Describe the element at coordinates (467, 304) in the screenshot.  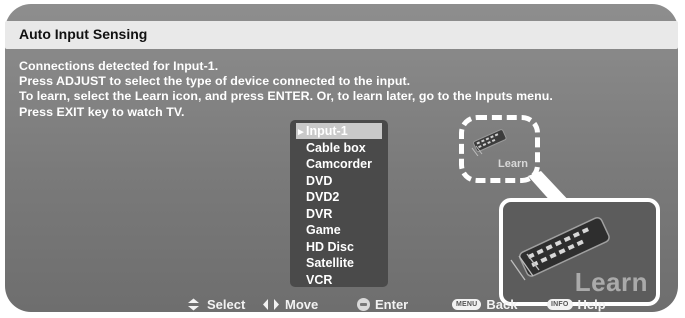
I see `menu-key-badge: MENU` at that location.